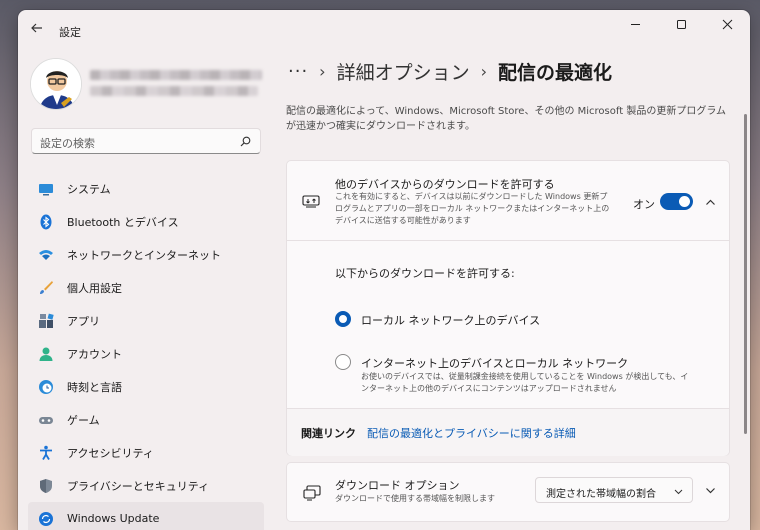 This screenshot has width=760, height=530. What do you see at coordinates (46, 321) in the screenshot?
I see `apps-icon` at bounding box center [46, 321].